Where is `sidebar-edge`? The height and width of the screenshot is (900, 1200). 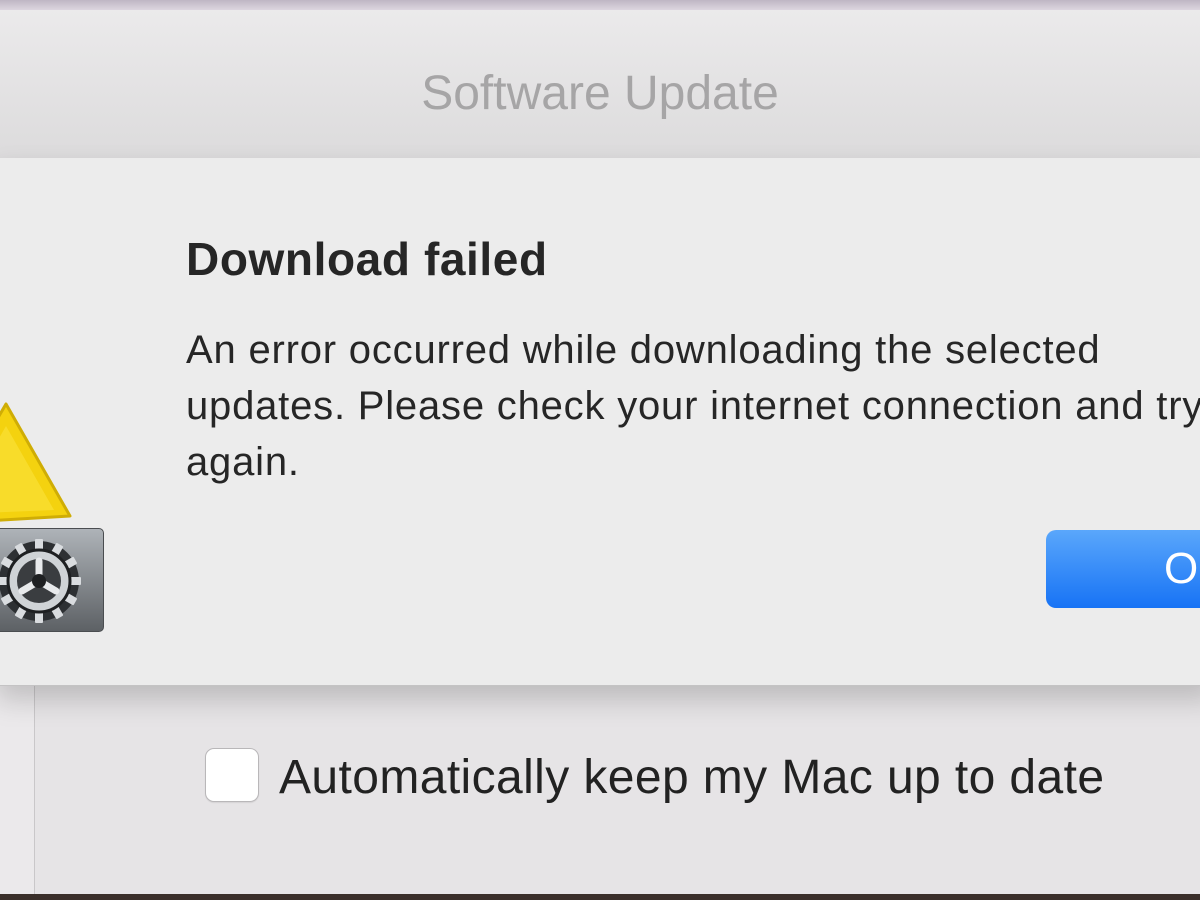 sidebar-edge is located at coordinates (17, 792).